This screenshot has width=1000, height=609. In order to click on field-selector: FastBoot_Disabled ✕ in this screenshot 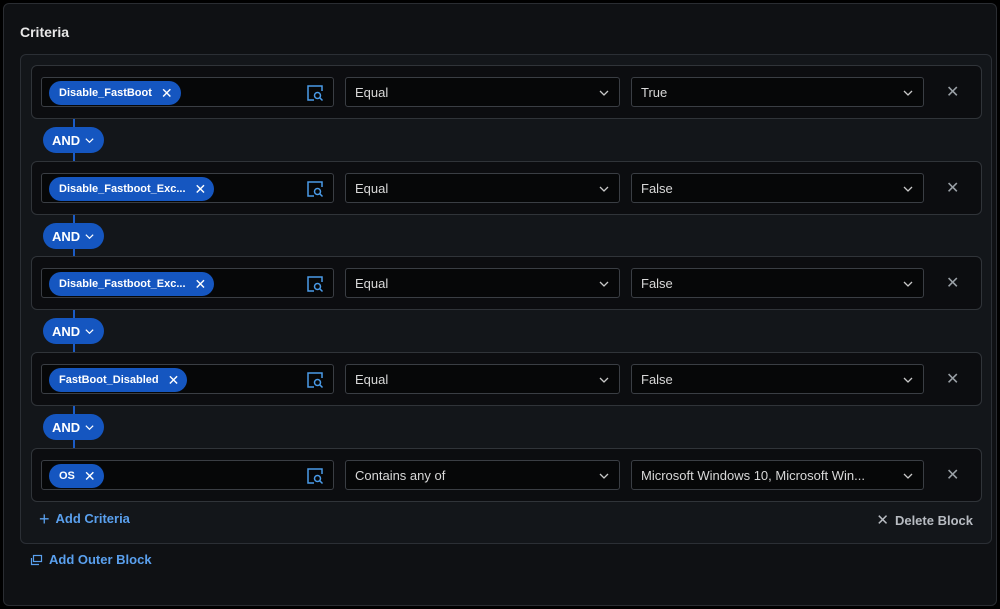, I will do `click(187, 379)`.